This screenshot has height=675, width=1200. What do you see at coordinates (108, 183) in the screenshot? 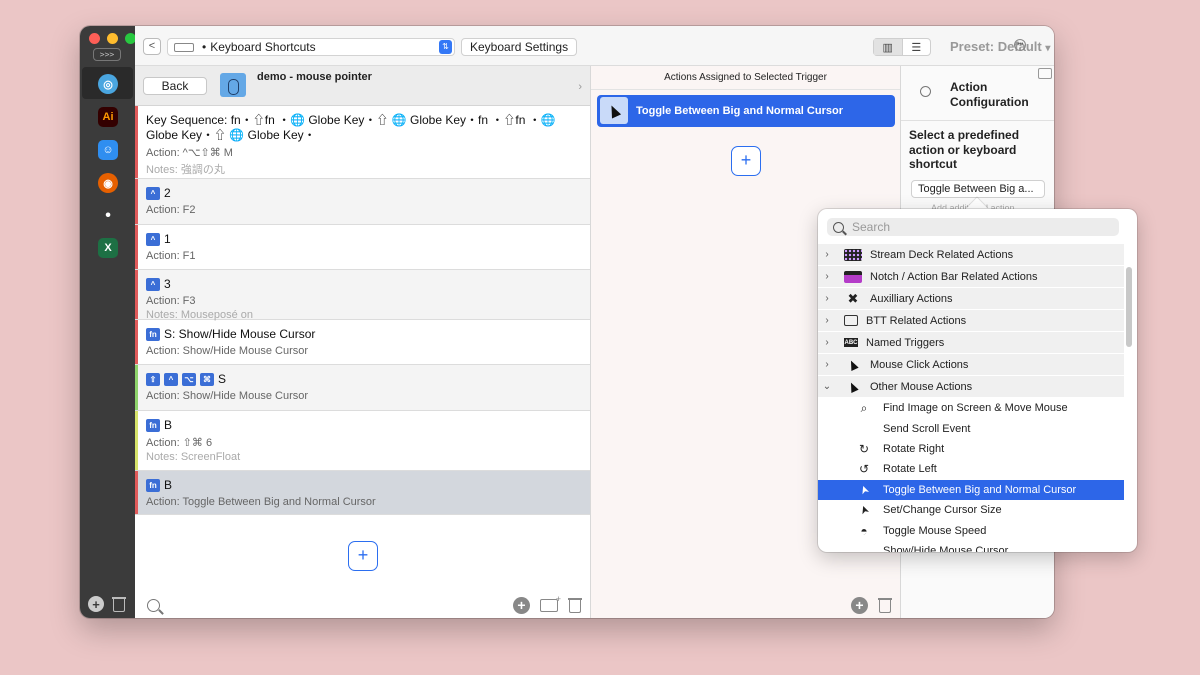
I see `firefox-app-icon: ◉` at bounding box center [108, 183].